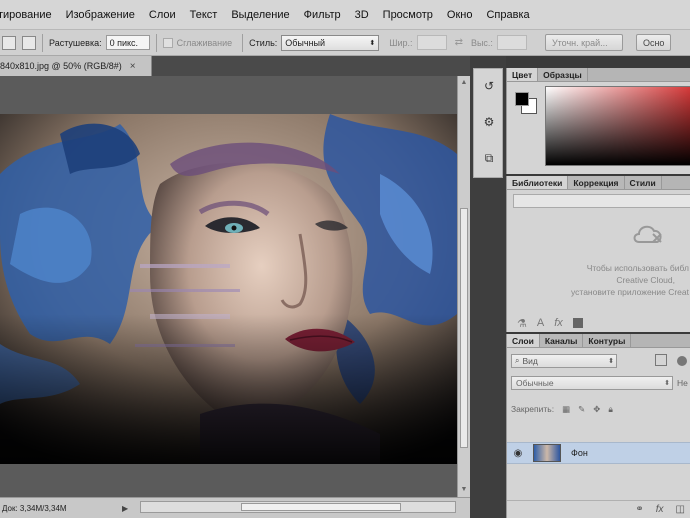 This screenshot has width=690, height=518. I want to click on libraries-footer: ⚗ A fx, so click(598, 323).